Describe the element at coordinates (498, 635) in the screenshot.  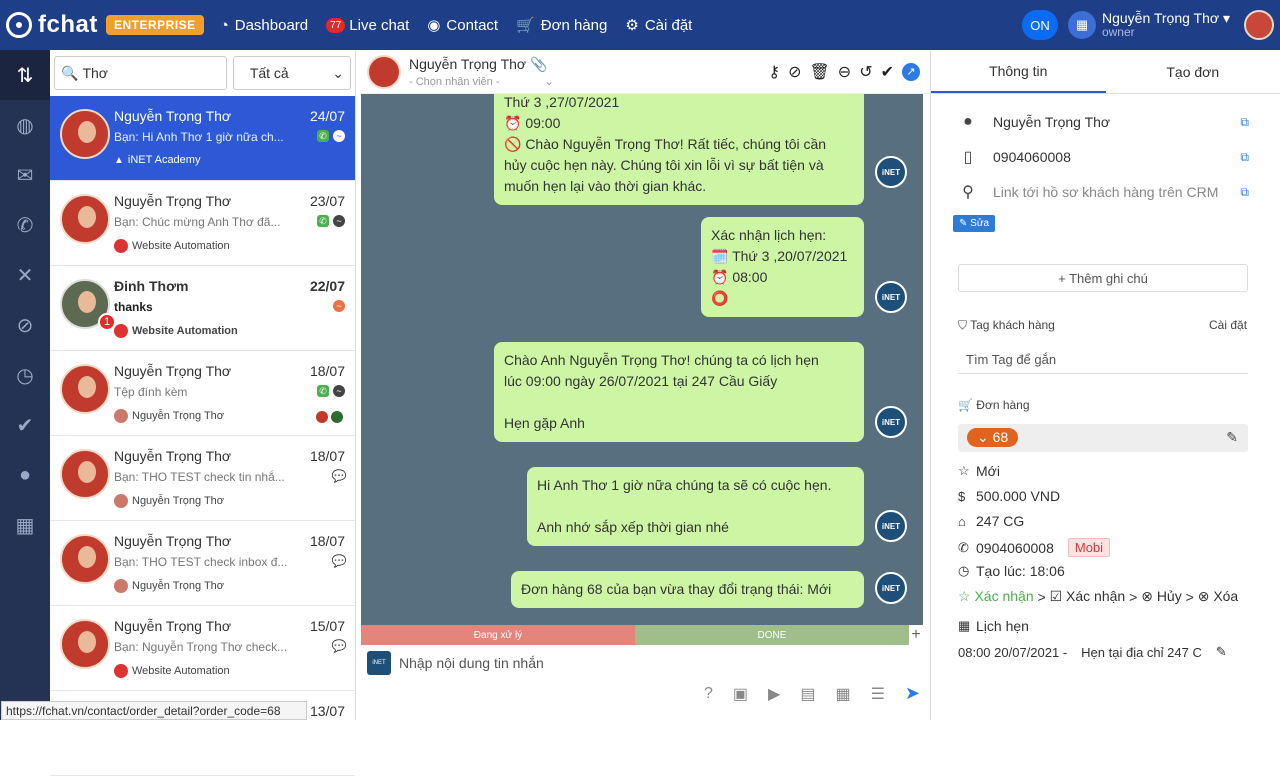
I see `status-processing: Đang xử lý` at that location.